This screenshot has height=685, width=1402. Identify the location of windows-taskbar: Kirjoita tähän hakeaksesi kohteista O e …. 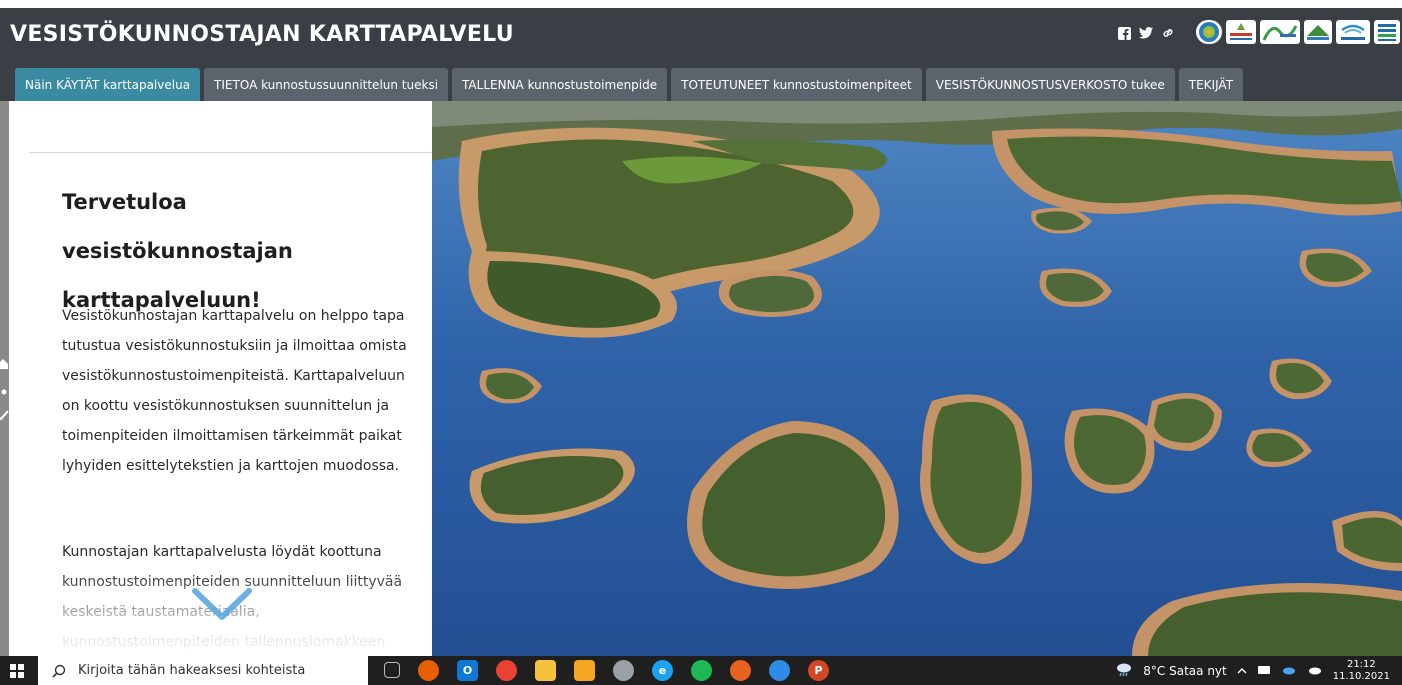
(701, 670).